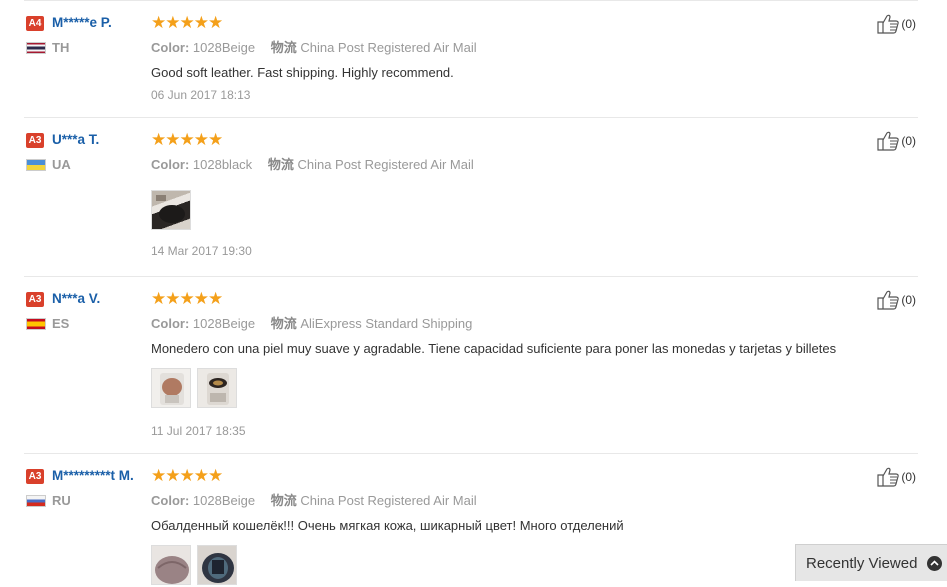  I want to click on reviewer-name: M*********t M., so click(93, 475).